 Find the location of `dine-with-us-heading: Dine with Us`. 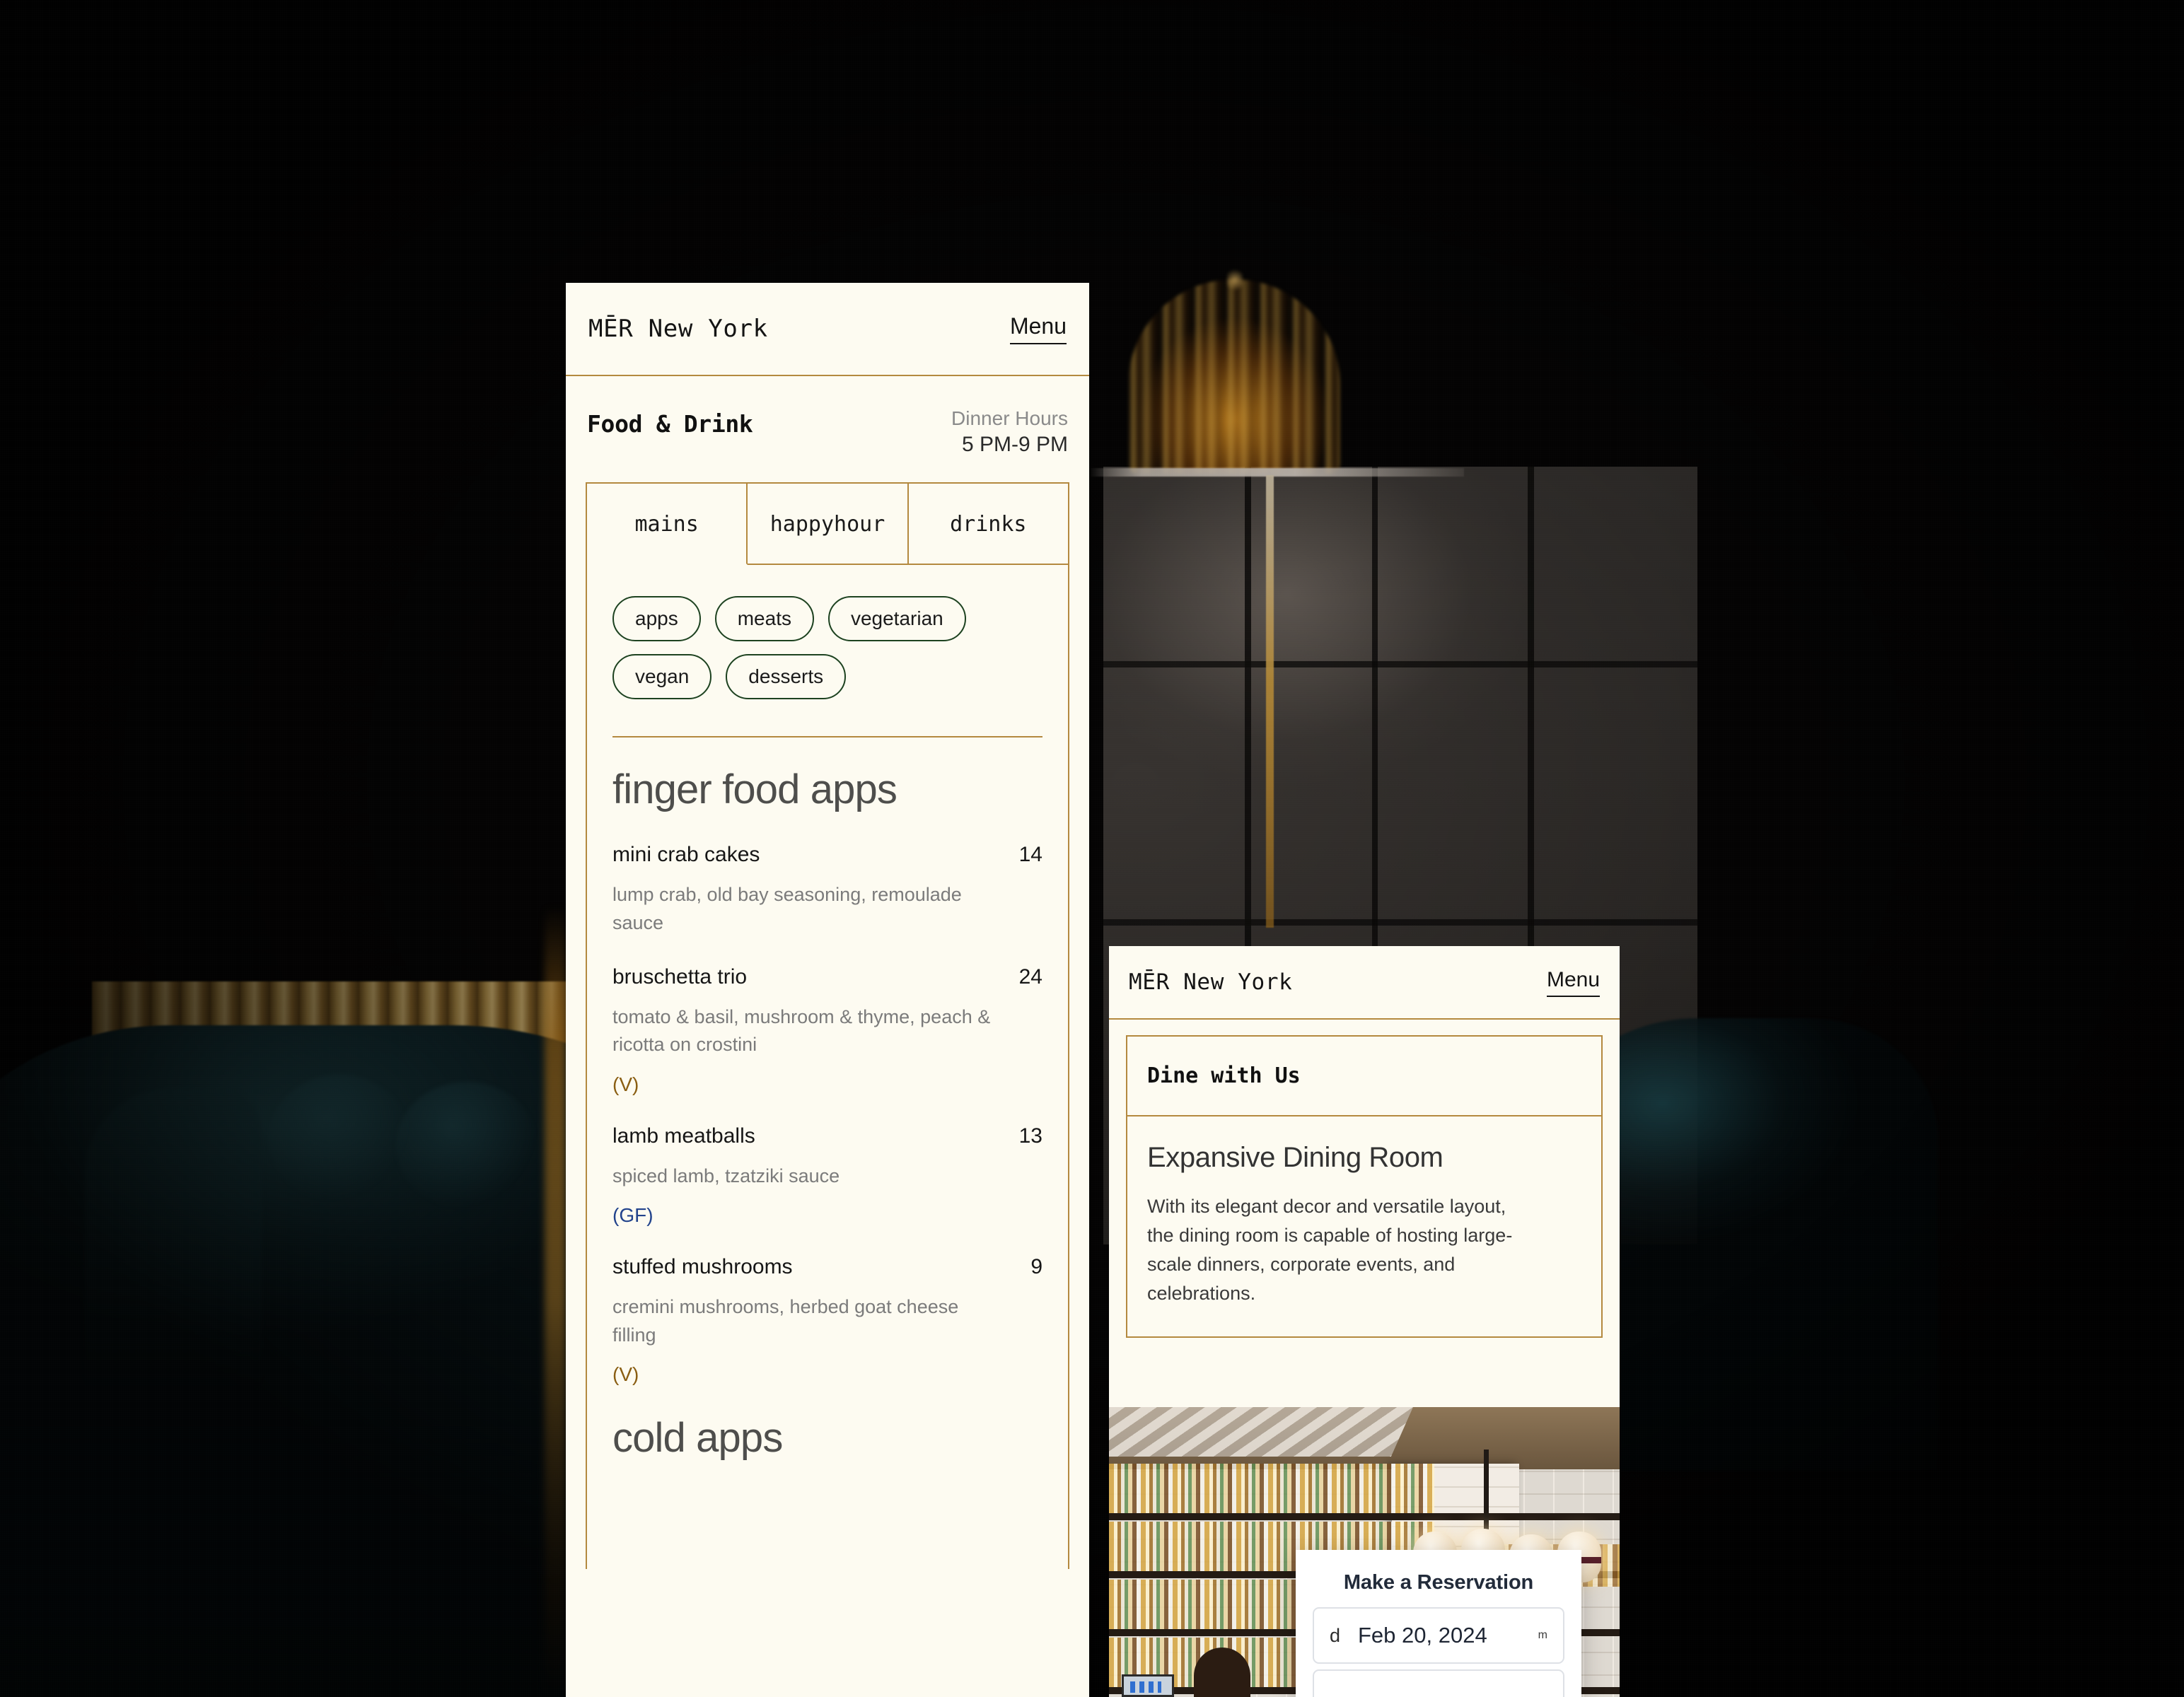

dine-with-us-heading: Dine with Us is located at coordinates (1224, 1075).